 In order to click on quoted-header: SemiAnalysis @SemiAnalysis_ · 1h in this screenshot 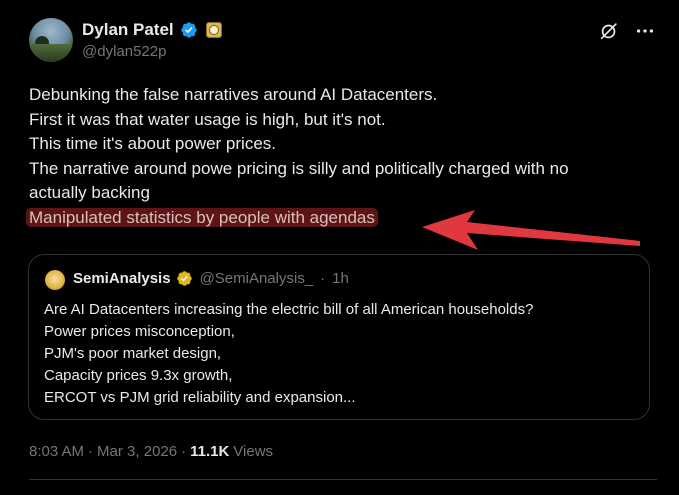, I will do `click(211, 278)`.